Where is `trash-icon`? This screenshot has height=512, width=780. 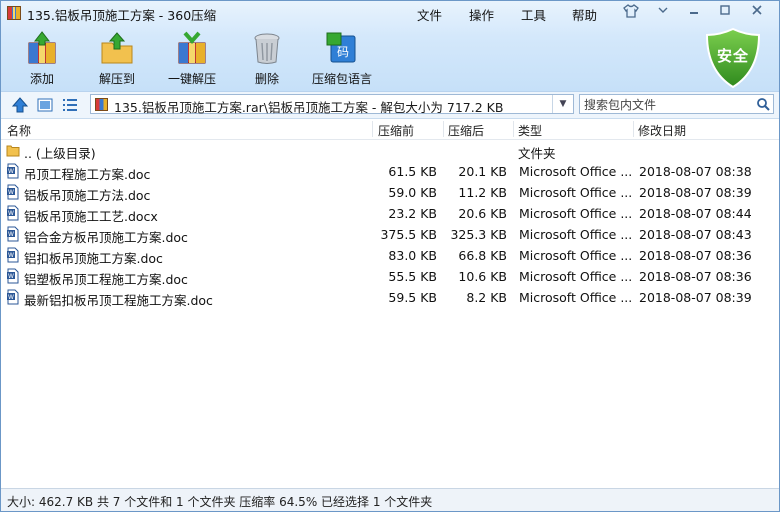 trash-icon is located at coordinates (267, 48).